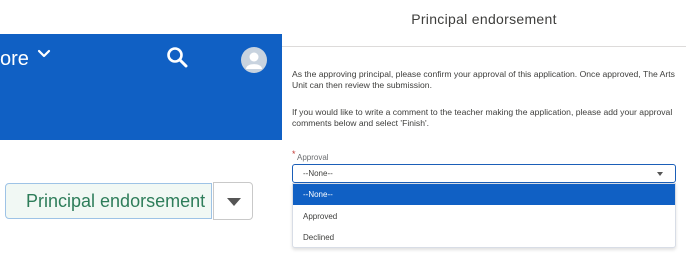  Describe the element at coordinates (294, 154) in the screenshot. I see `required-marker: *` at that location.